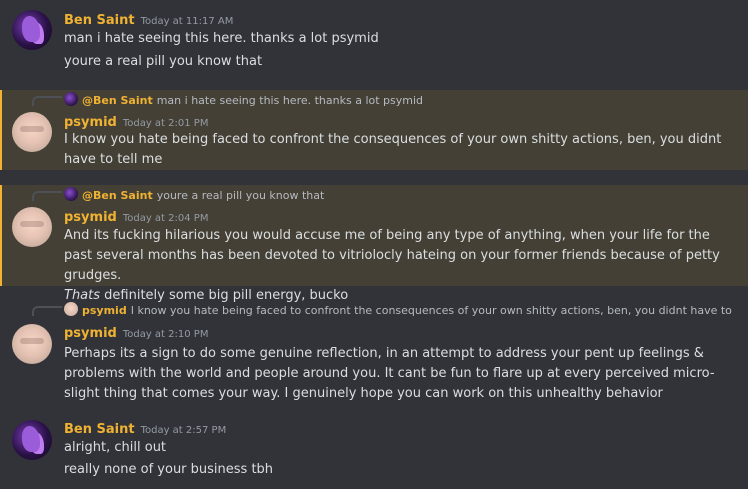 This screenshot has width=748, height=489. I want to click on reply-username: psymid, so click(104, 310).